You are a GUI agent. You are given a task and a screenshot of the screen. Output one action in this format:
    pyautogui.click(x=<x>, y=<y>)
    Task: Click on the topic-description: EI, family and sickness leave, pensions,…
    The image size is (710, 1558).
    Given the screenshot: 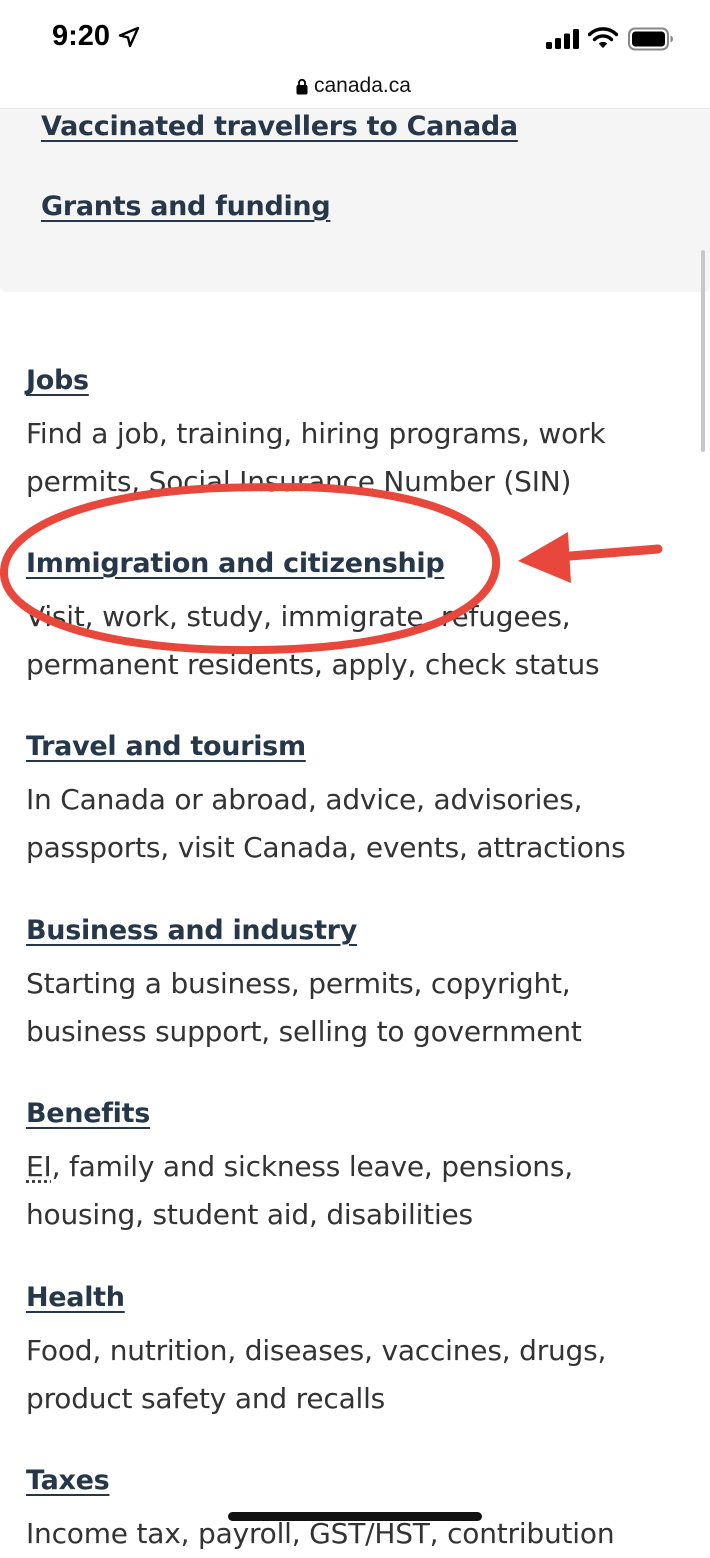 What is the action you would take?
    pyautogui.click(x=361, y=1191)
    